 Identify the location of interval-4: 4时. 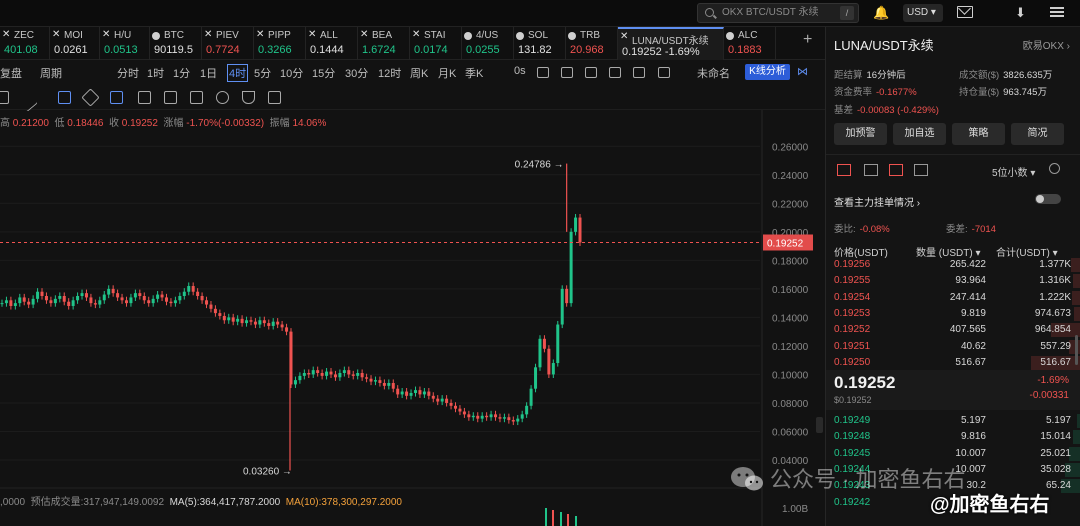
(238, 73).